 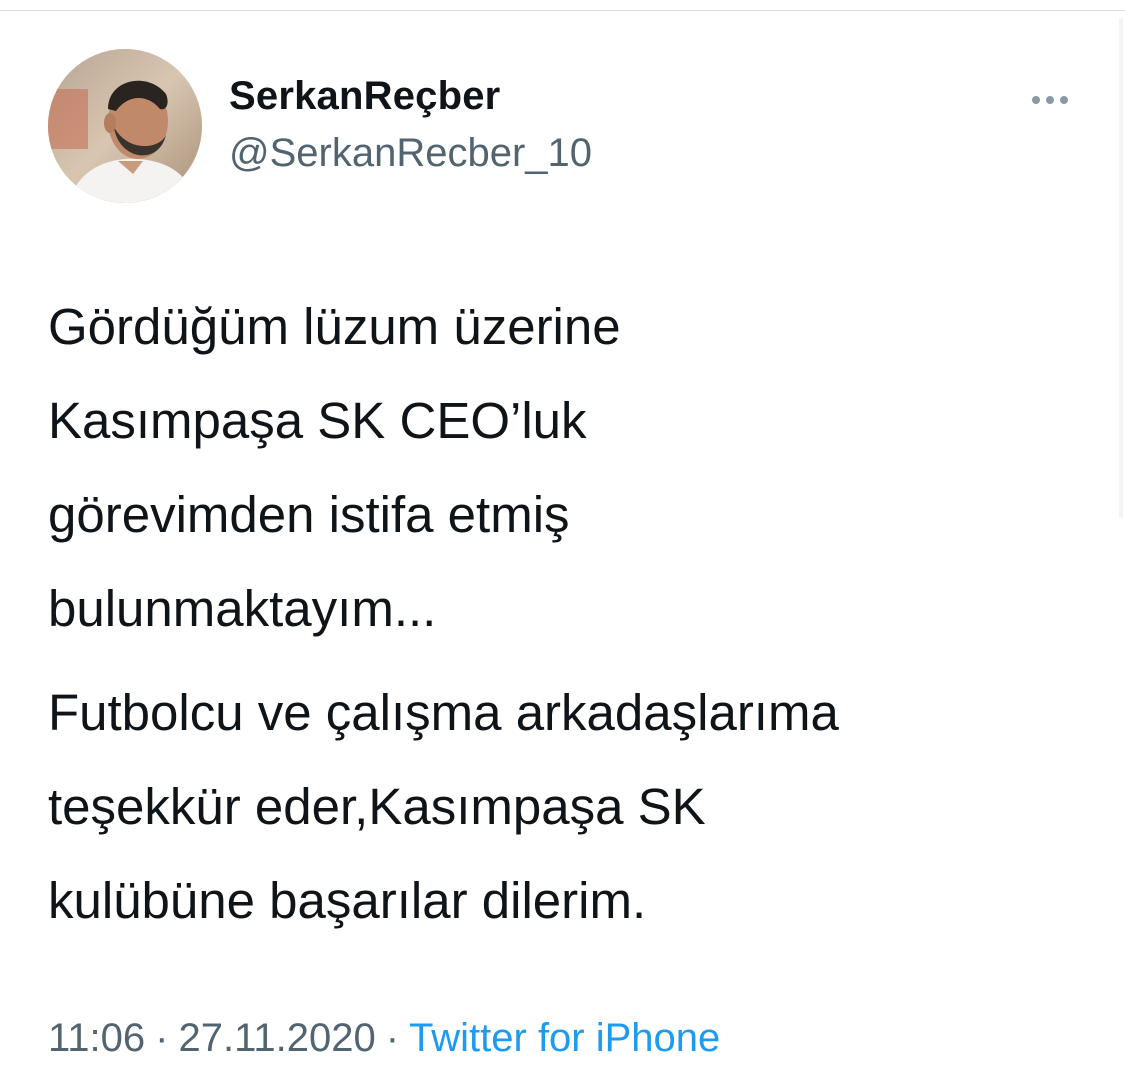 What do you see at coordinates (309, 514) in the screenshot?
I see `tweet-line: görevimden istifa etmiş` at bounding box center [309, 514].